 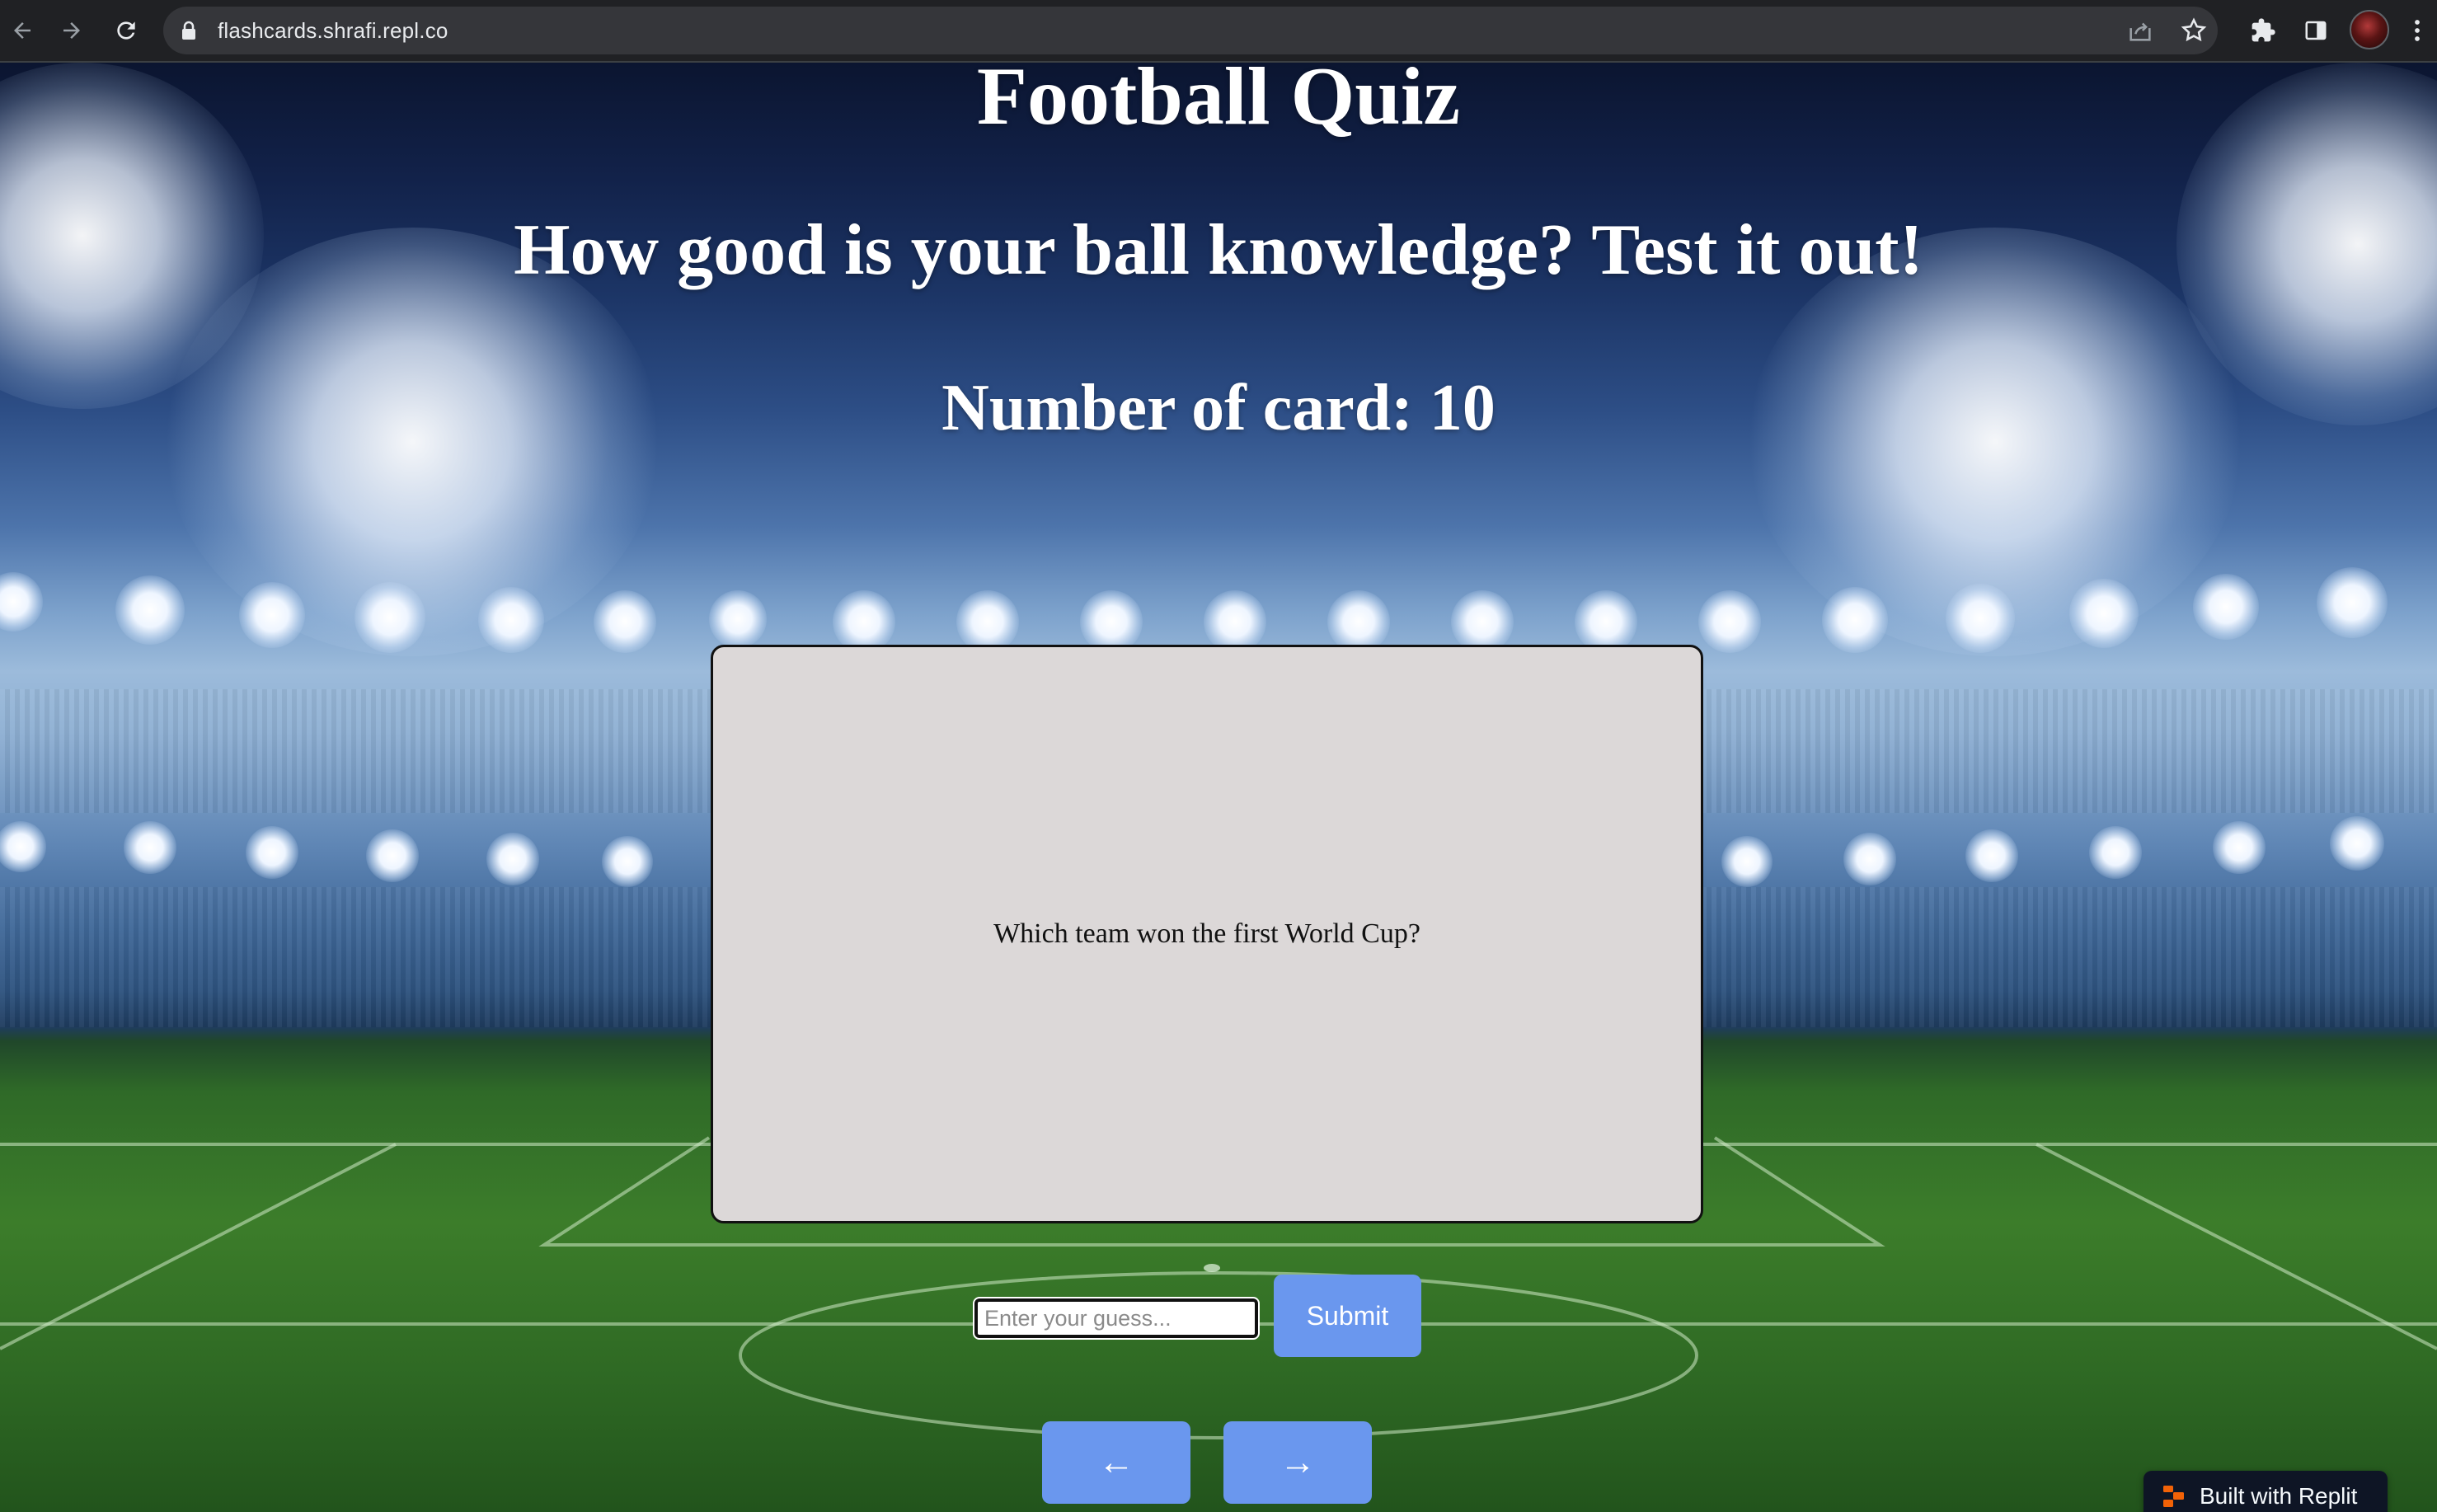 I want to click on replit-logo-icon, so click(x=2173, y=1497).